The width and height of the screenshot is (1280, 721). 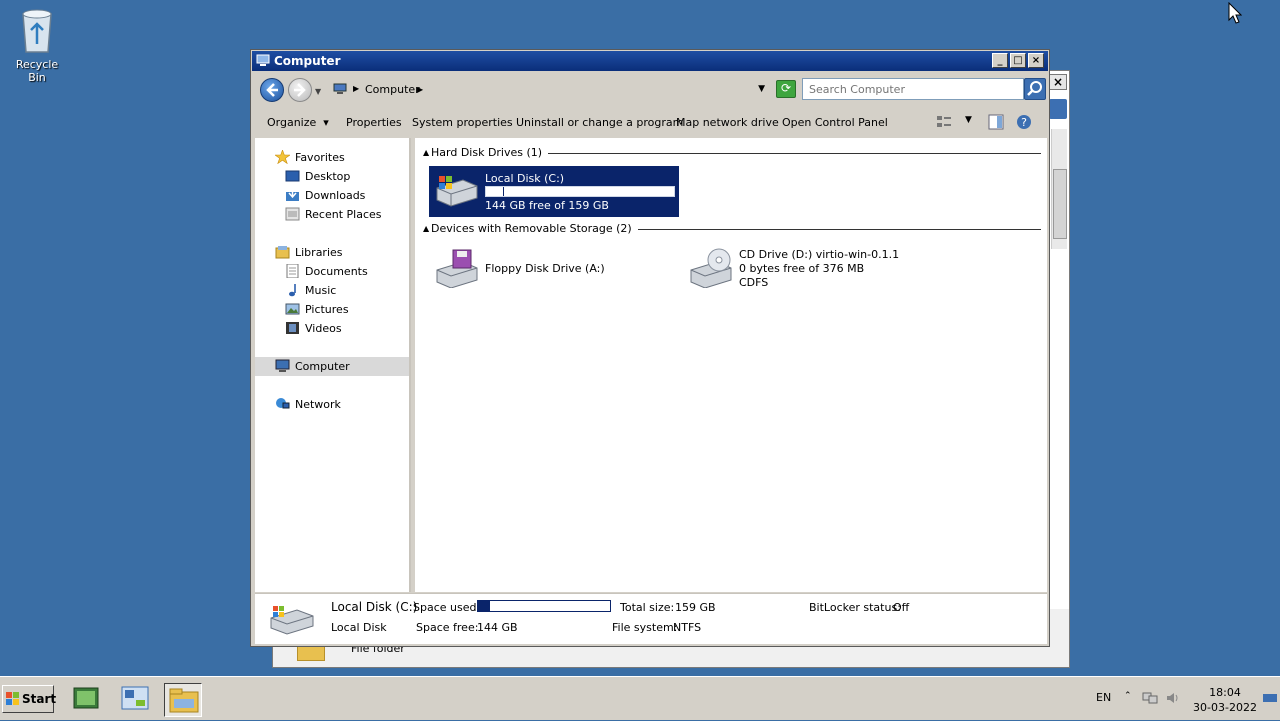 I want to click on recycle-bin: Recycle Bin, so click(x=37, y=45).